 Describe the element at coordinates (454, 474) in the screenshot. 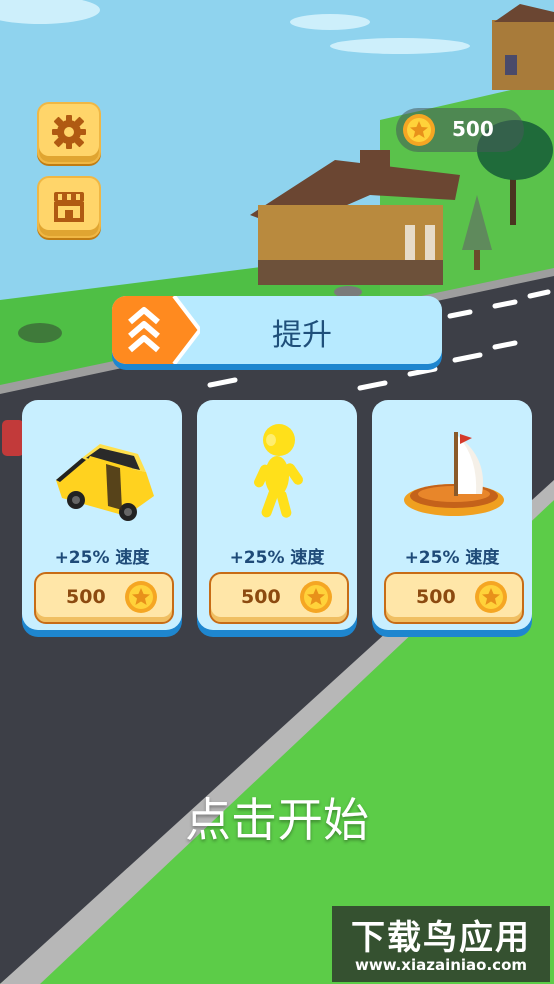

I see `sailboat-icon` at that location.